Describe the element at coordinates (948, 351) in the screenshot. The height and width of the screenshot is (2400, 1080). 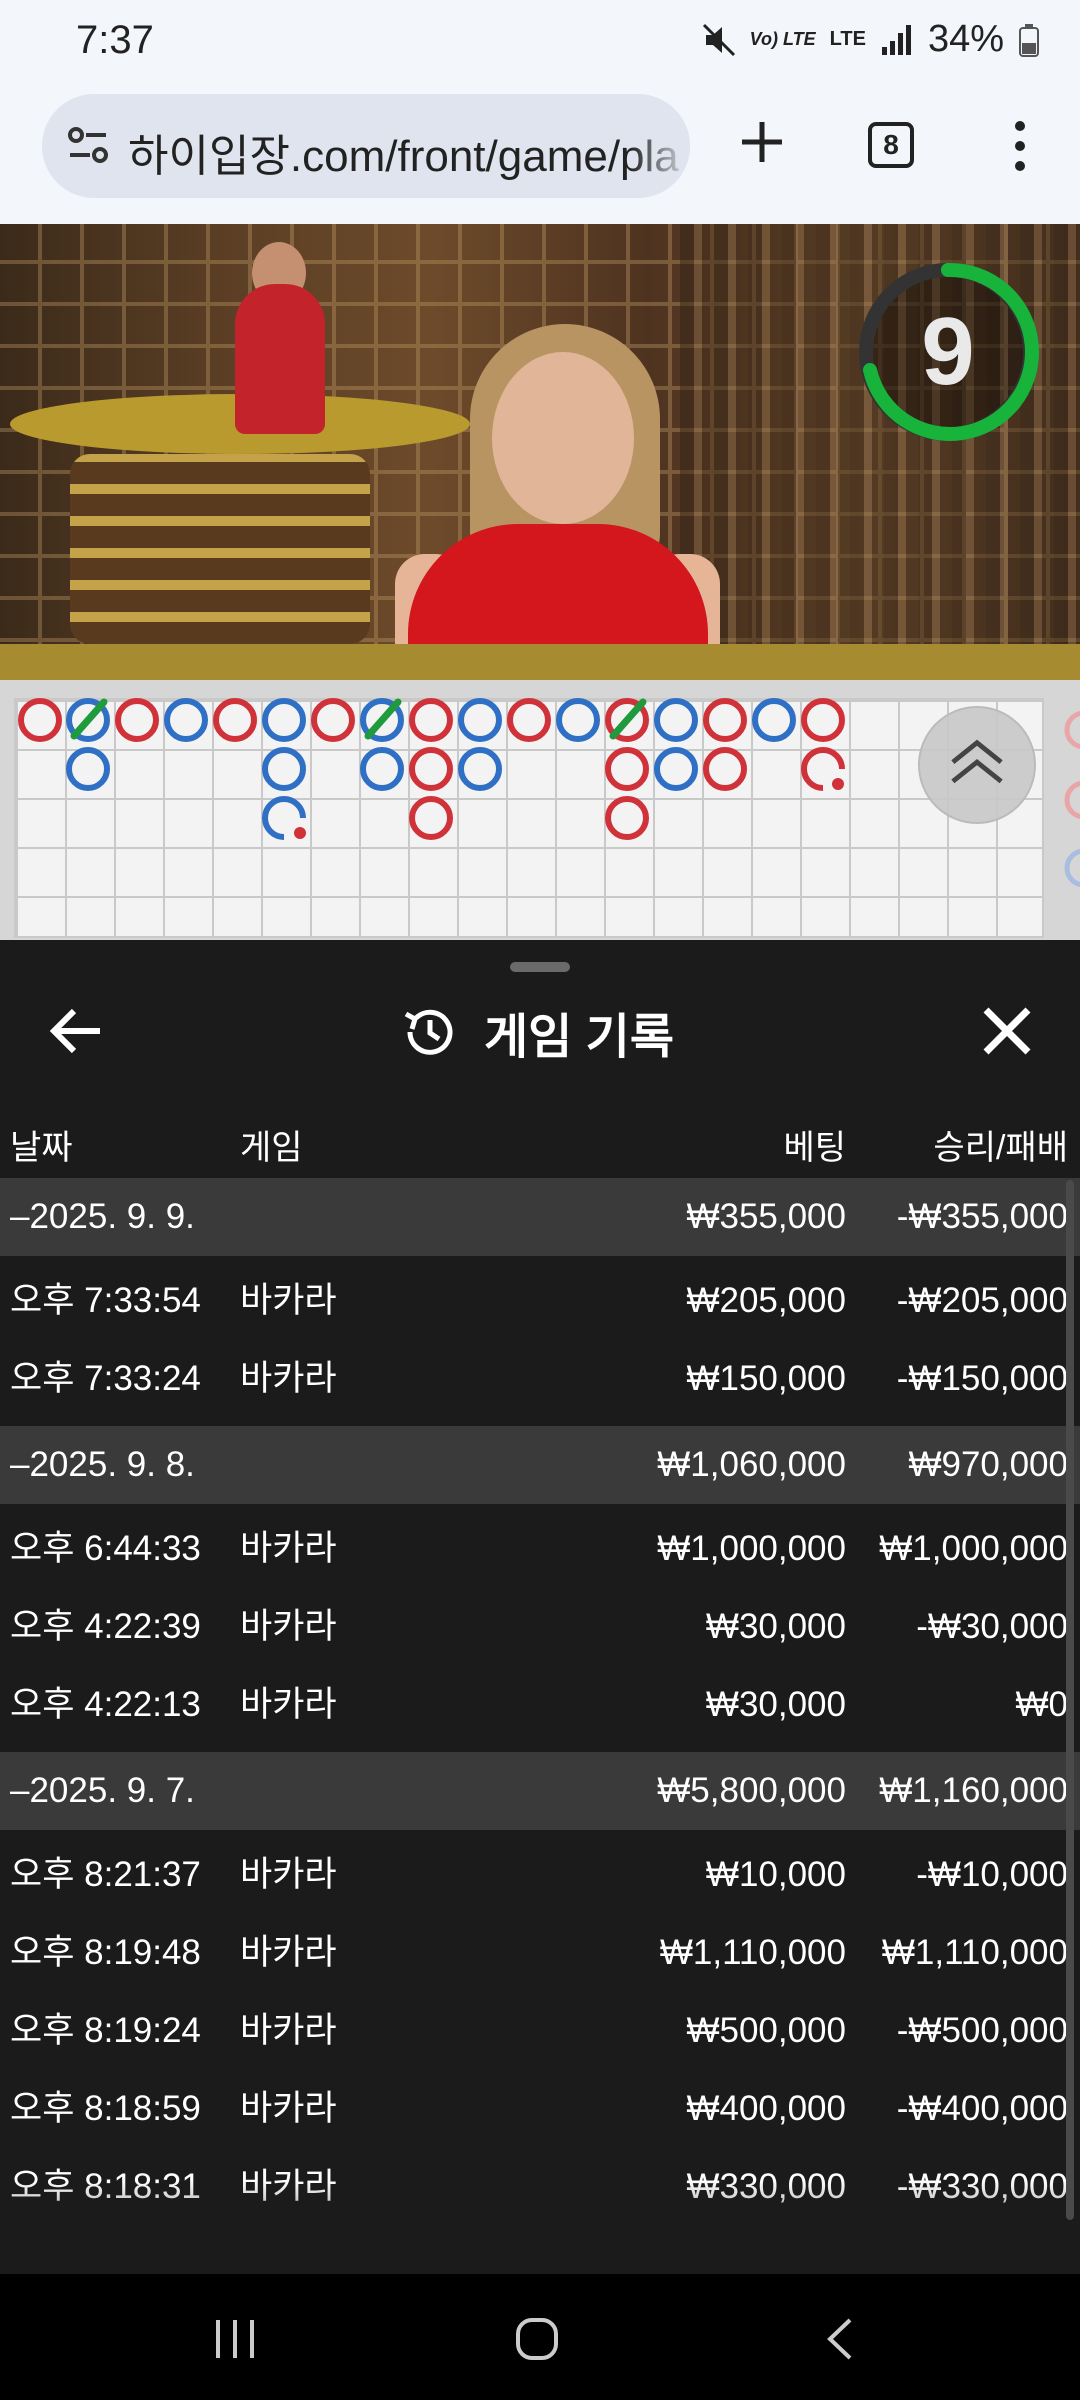
I see `countdown-timer: 9` at that location.